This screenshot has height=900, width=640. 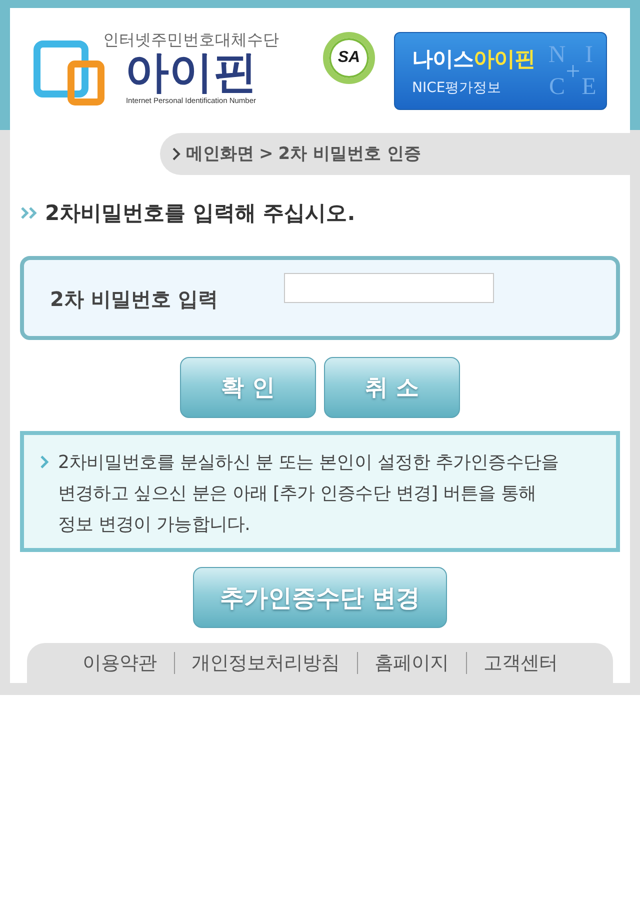 I want to click on plus-icon, so click(x=573, y=71).